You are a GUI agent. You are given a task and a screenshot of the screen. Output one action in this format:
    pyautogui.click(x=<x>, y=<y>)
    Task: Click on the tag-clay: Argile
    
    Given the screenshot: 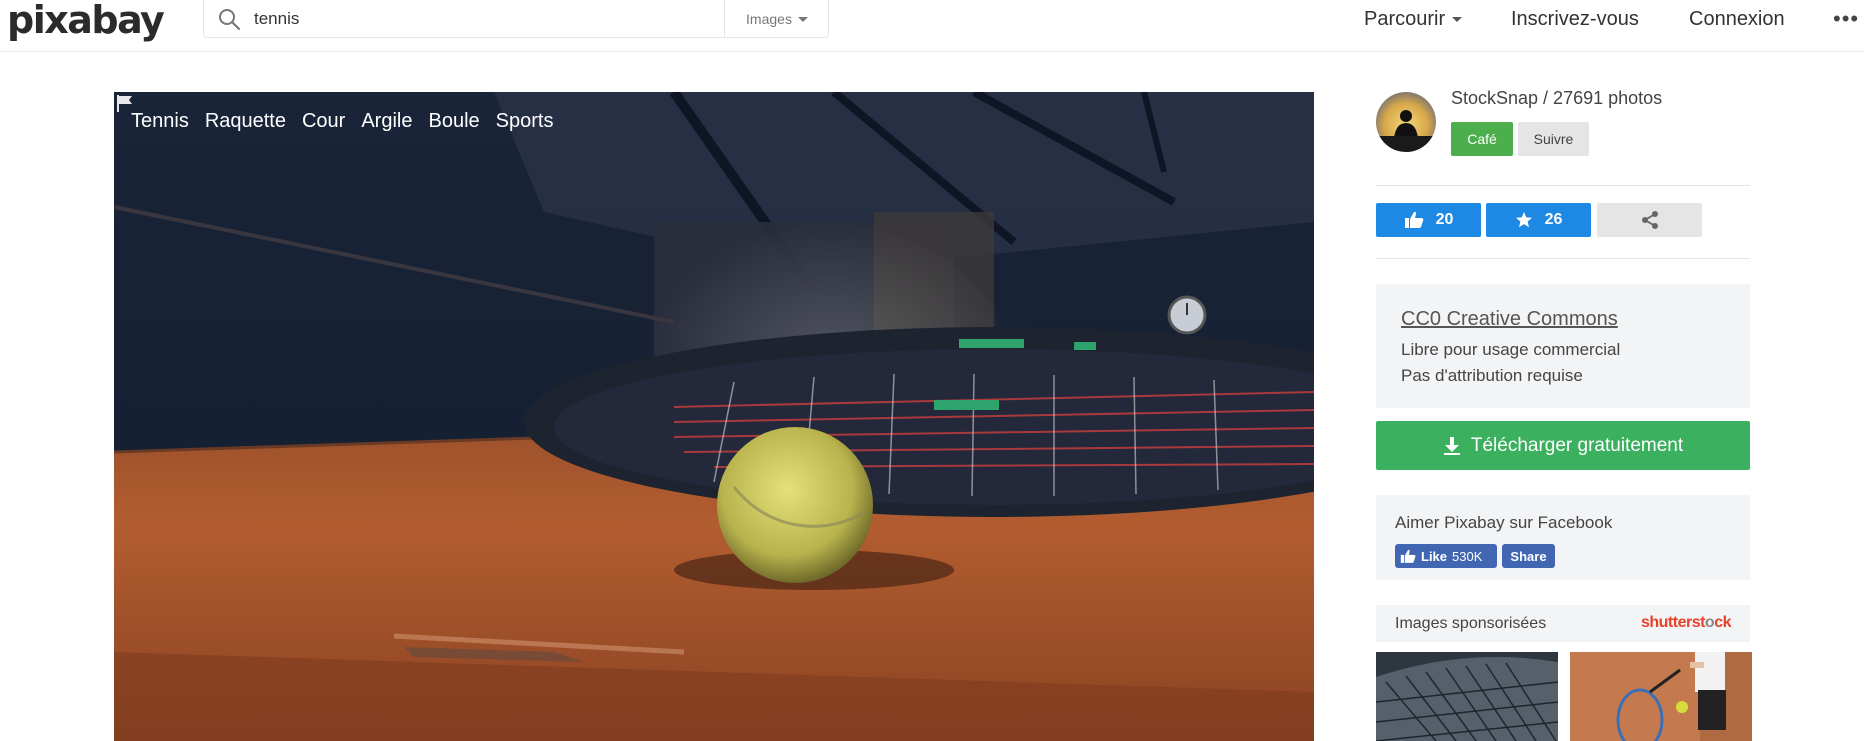 What is the action you would take?
    pyautogui.click(x=386, y=121)
    